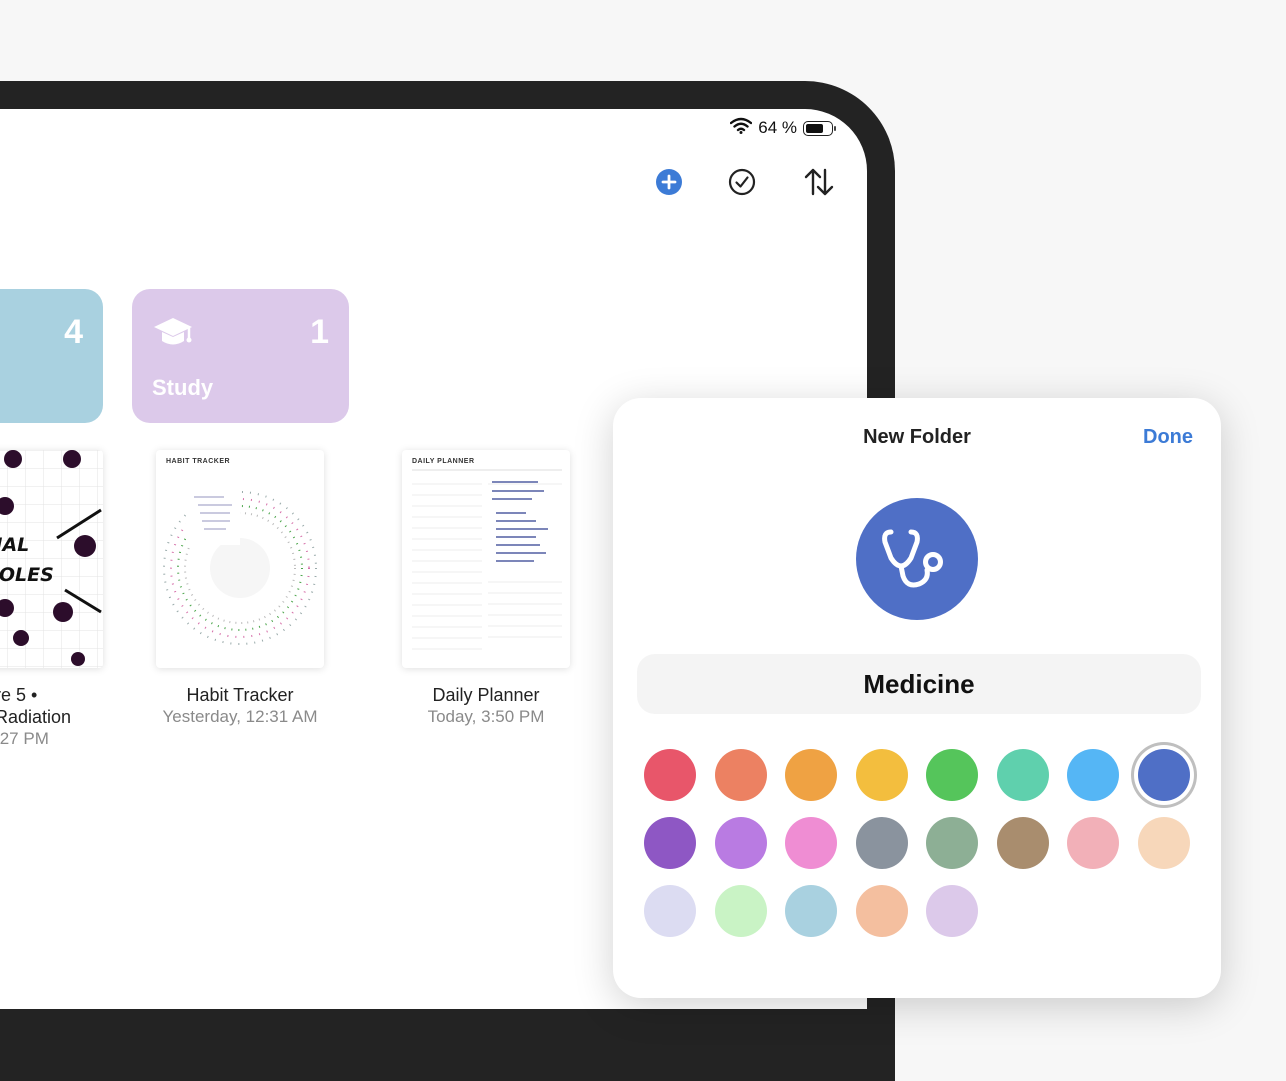 This screenshot has width=1286, height=1081. Describe the element at coordinates (51, 356) in the screenshot. I see `folder-card: 4` at that location.